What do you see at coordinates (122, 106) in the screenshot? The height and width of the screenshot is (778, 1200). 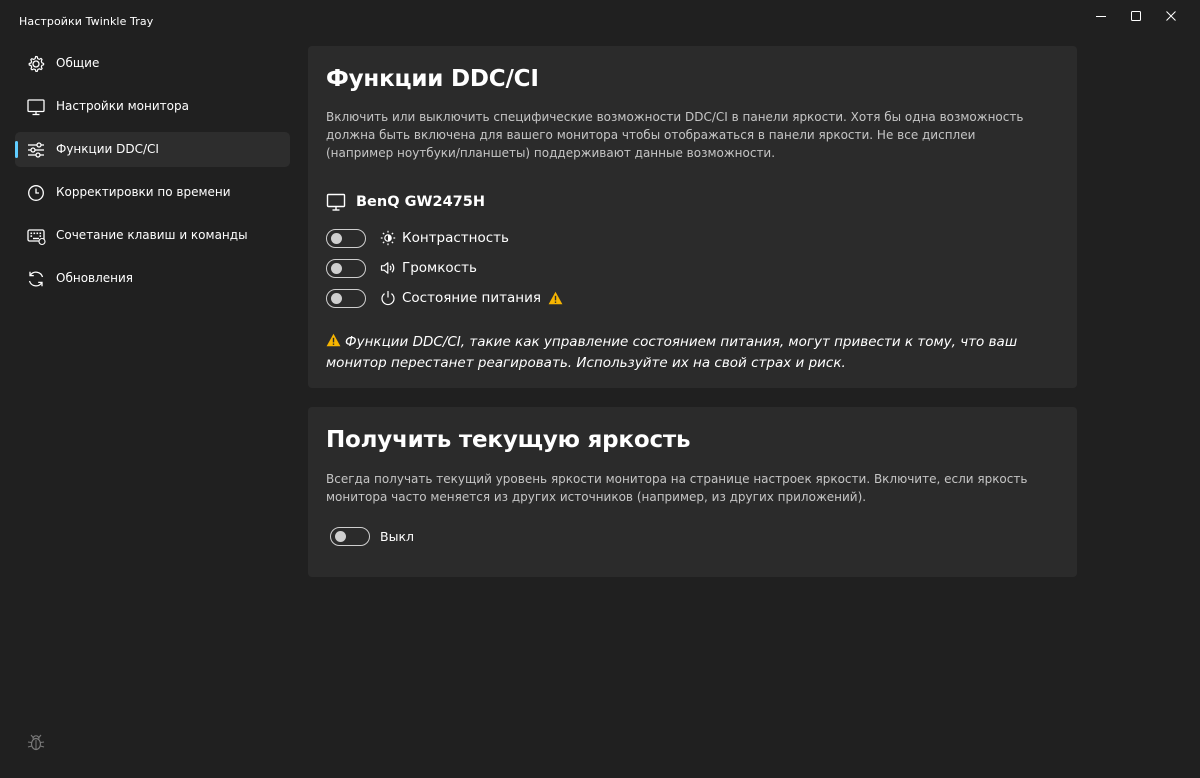 I see `sidebar-item-label: Настройки монитора` at bounding box center [122, 106].